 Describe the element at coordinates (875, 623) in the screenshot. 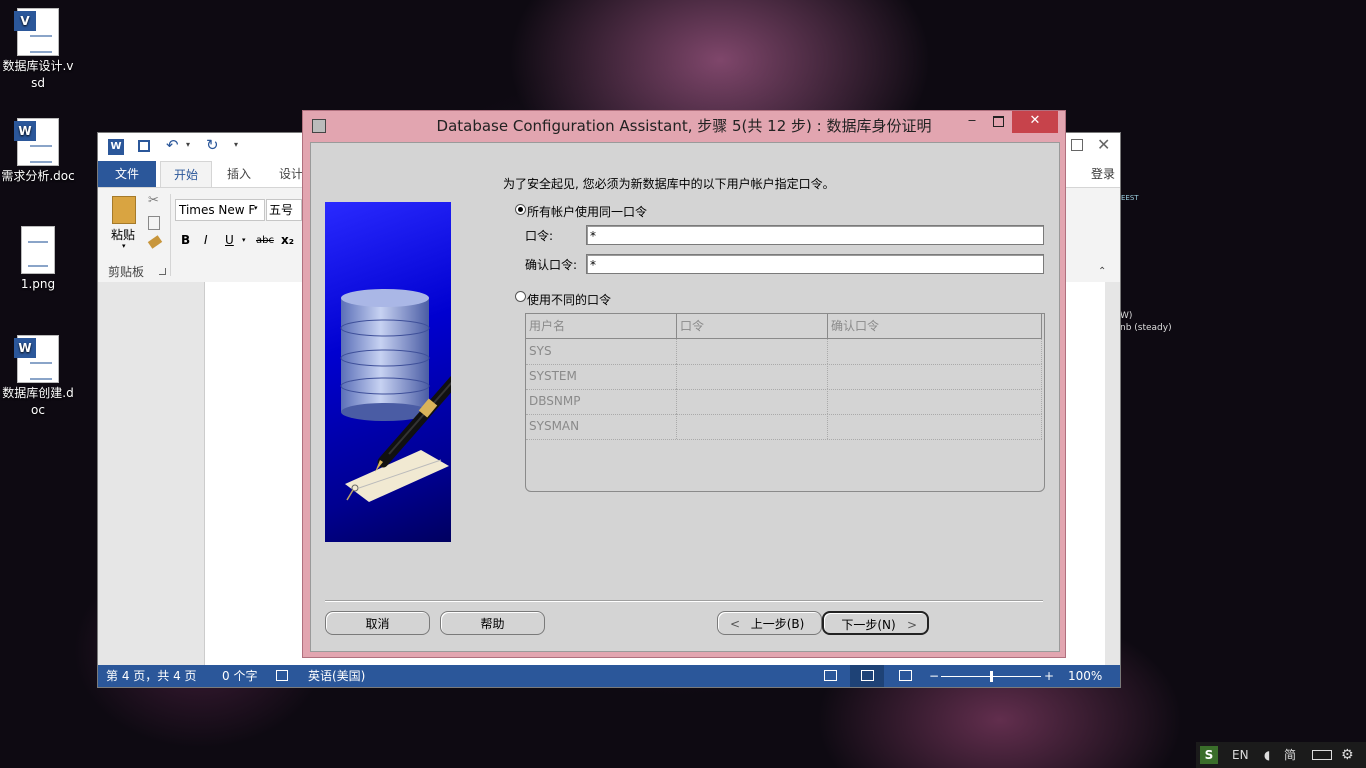

I see `next-button: 下一步(N) >` at that location.